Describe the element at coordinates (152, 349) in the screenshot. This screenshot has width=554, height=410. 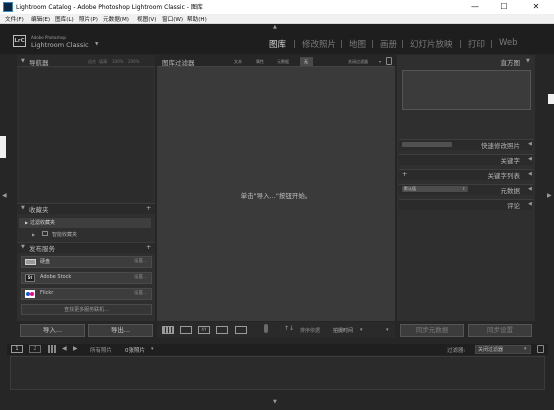
I see `source-chevron-icon: ▾` at that location.